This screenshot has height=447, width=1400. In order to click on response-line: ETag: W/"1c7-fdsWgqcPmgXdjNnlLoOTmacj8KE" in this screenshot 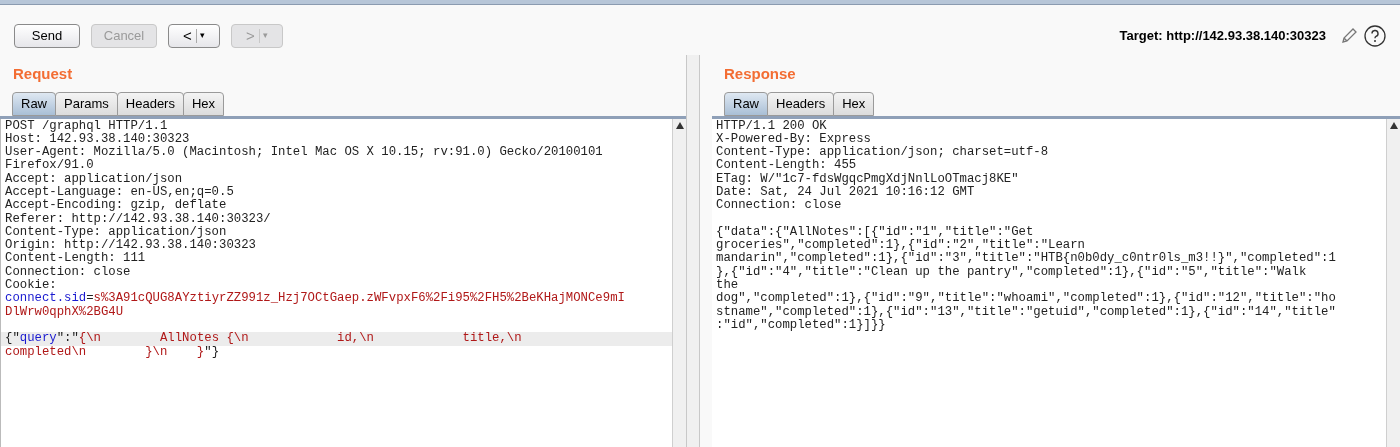, I will do `click(868, 179)`.